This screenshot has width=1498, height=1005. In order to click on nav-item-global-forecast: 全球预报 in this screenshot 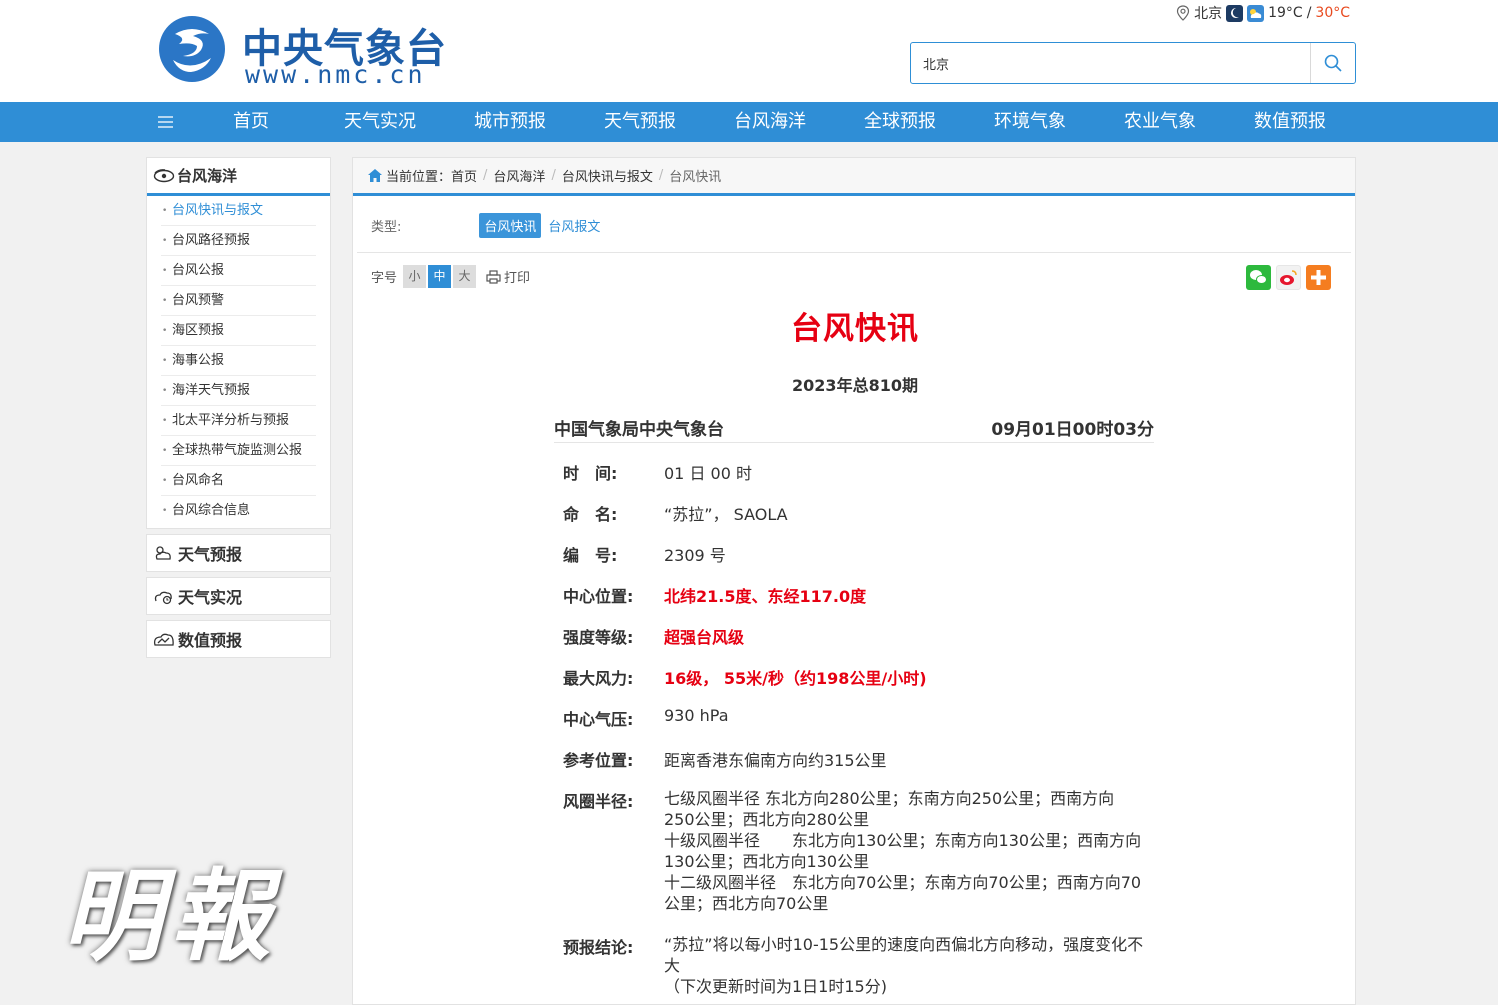, I will do `click(900, 122)`.